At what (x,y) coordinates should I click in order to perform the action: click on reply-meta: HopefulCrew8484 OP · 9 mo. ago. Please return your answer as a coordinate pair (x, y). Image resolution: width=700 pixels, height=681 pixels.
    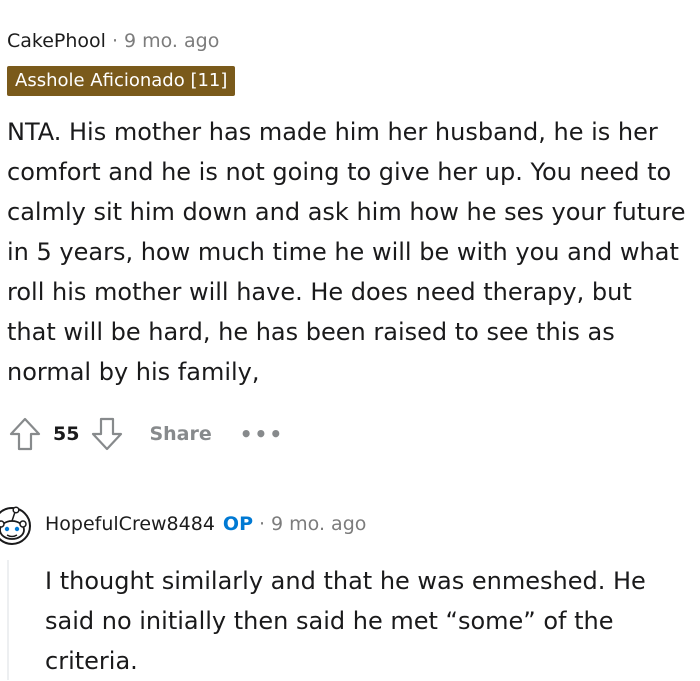
    Looking at the image, I should click on (205, 524).